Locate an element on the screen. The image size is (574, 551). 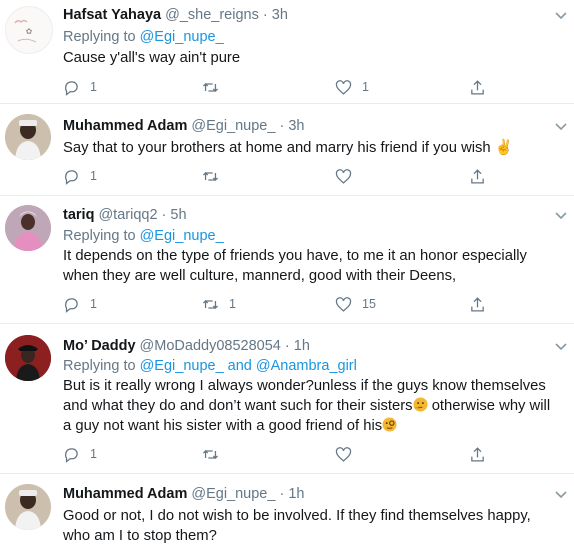
retweet-button: 1 is located at coordinates (219, 304).